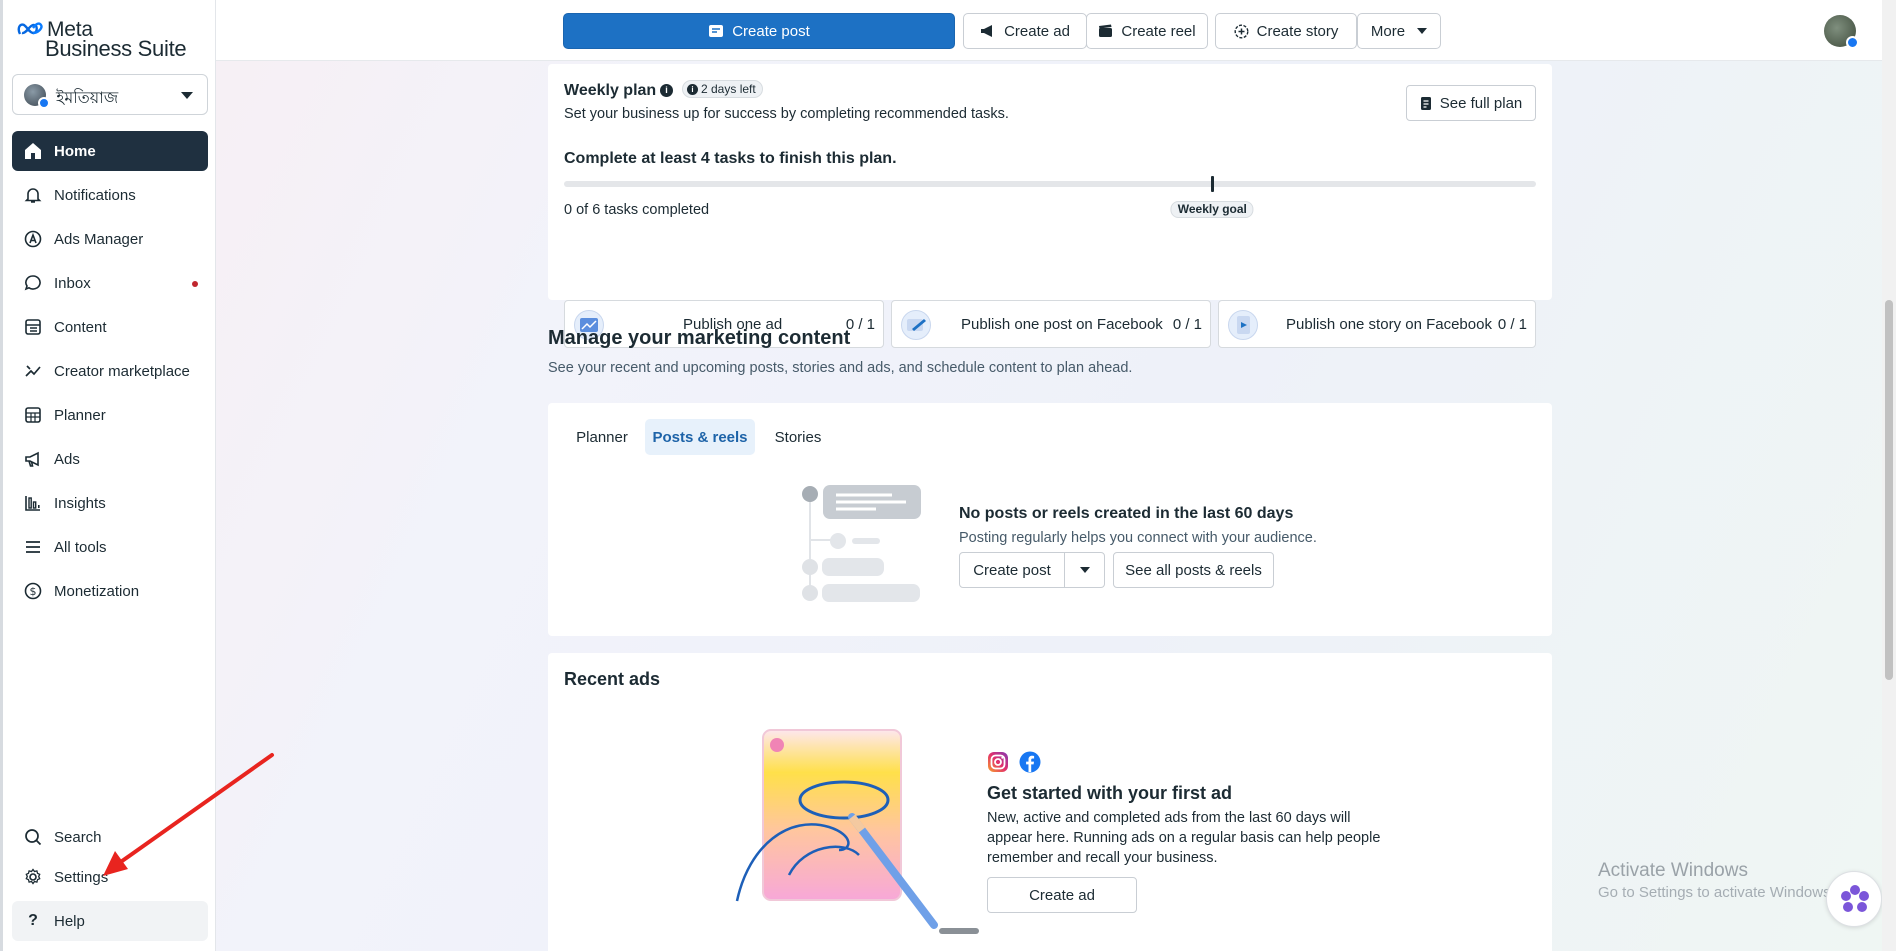 This screenshot has height=951, width=1896. I want to click on assistant-button, so click(1854, 899).